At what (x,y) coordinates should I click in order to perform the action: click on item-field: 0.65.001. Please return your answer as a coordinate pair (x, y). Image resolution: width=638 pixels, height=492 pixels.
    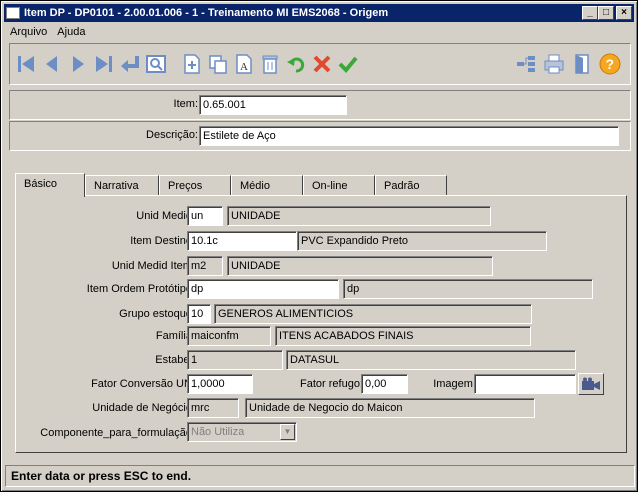
    Looking at the image, I should click on (273, 105).